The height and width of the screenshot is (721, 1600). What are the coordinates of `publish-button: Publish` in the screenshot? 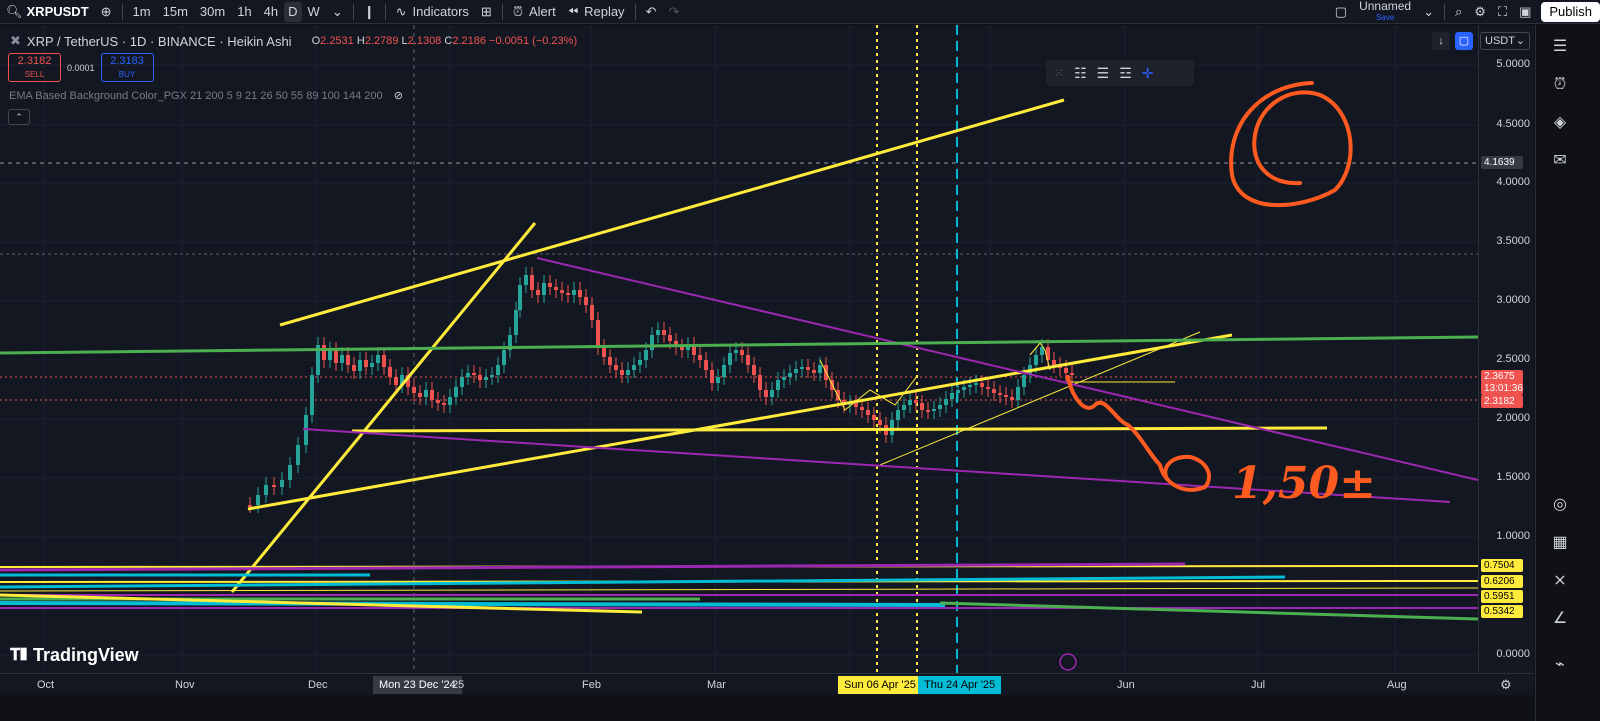 It's located at (1570, 11).